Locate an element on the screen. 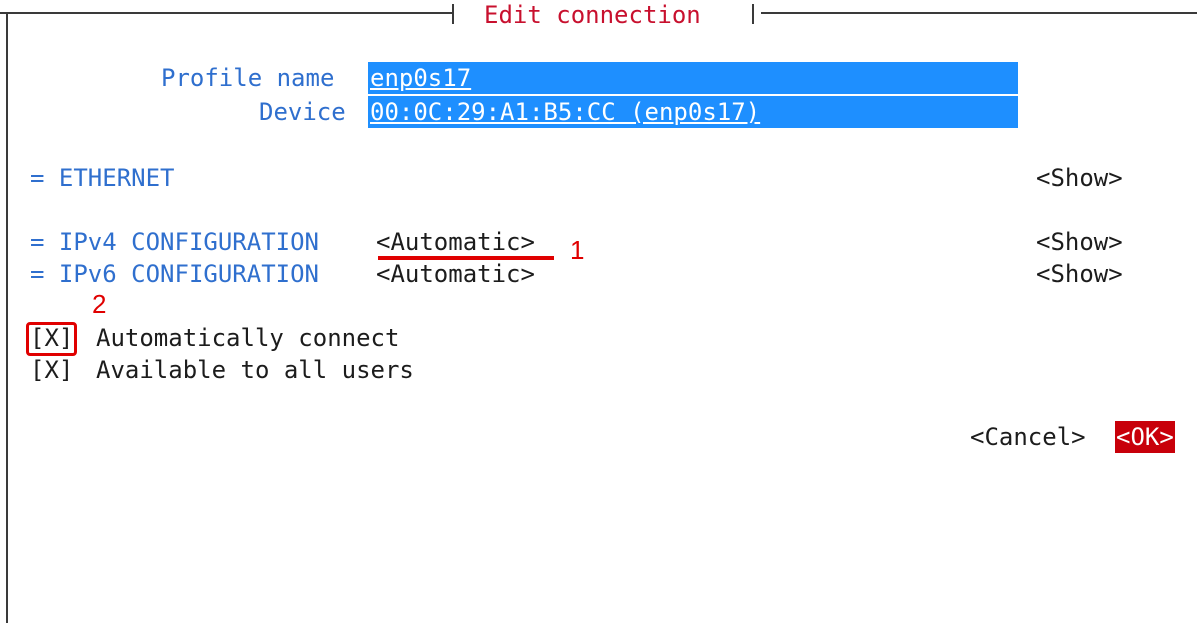 This screenshot has height=623, width=1197. device-label: Device is located at coordinates (302, 112).